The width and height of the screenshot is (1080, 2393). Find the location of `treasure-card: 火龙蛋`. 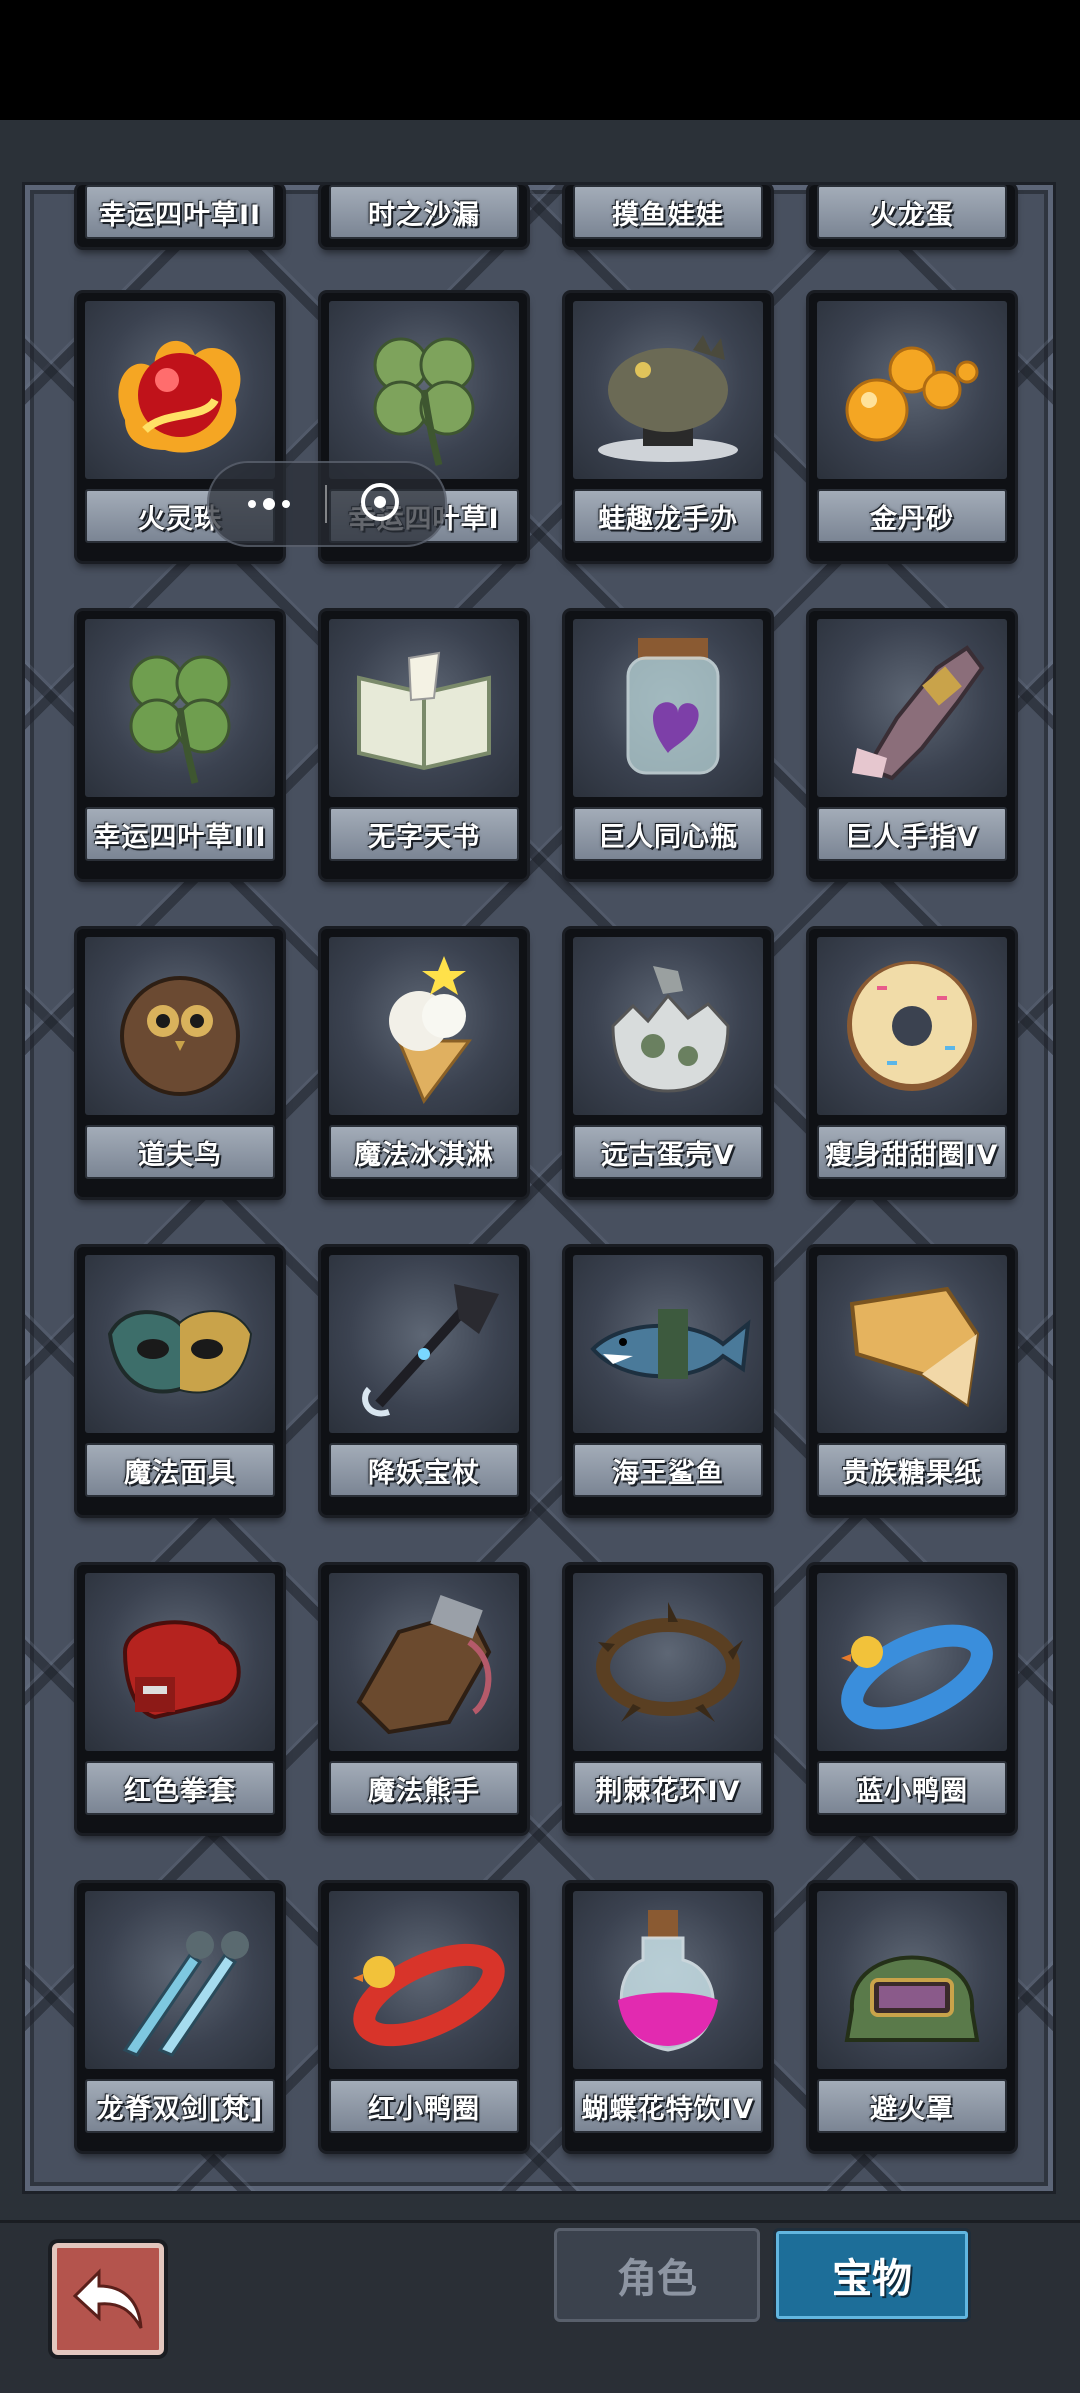

treasure-card: 火龙蛋 is located at coordinates (912, 216).